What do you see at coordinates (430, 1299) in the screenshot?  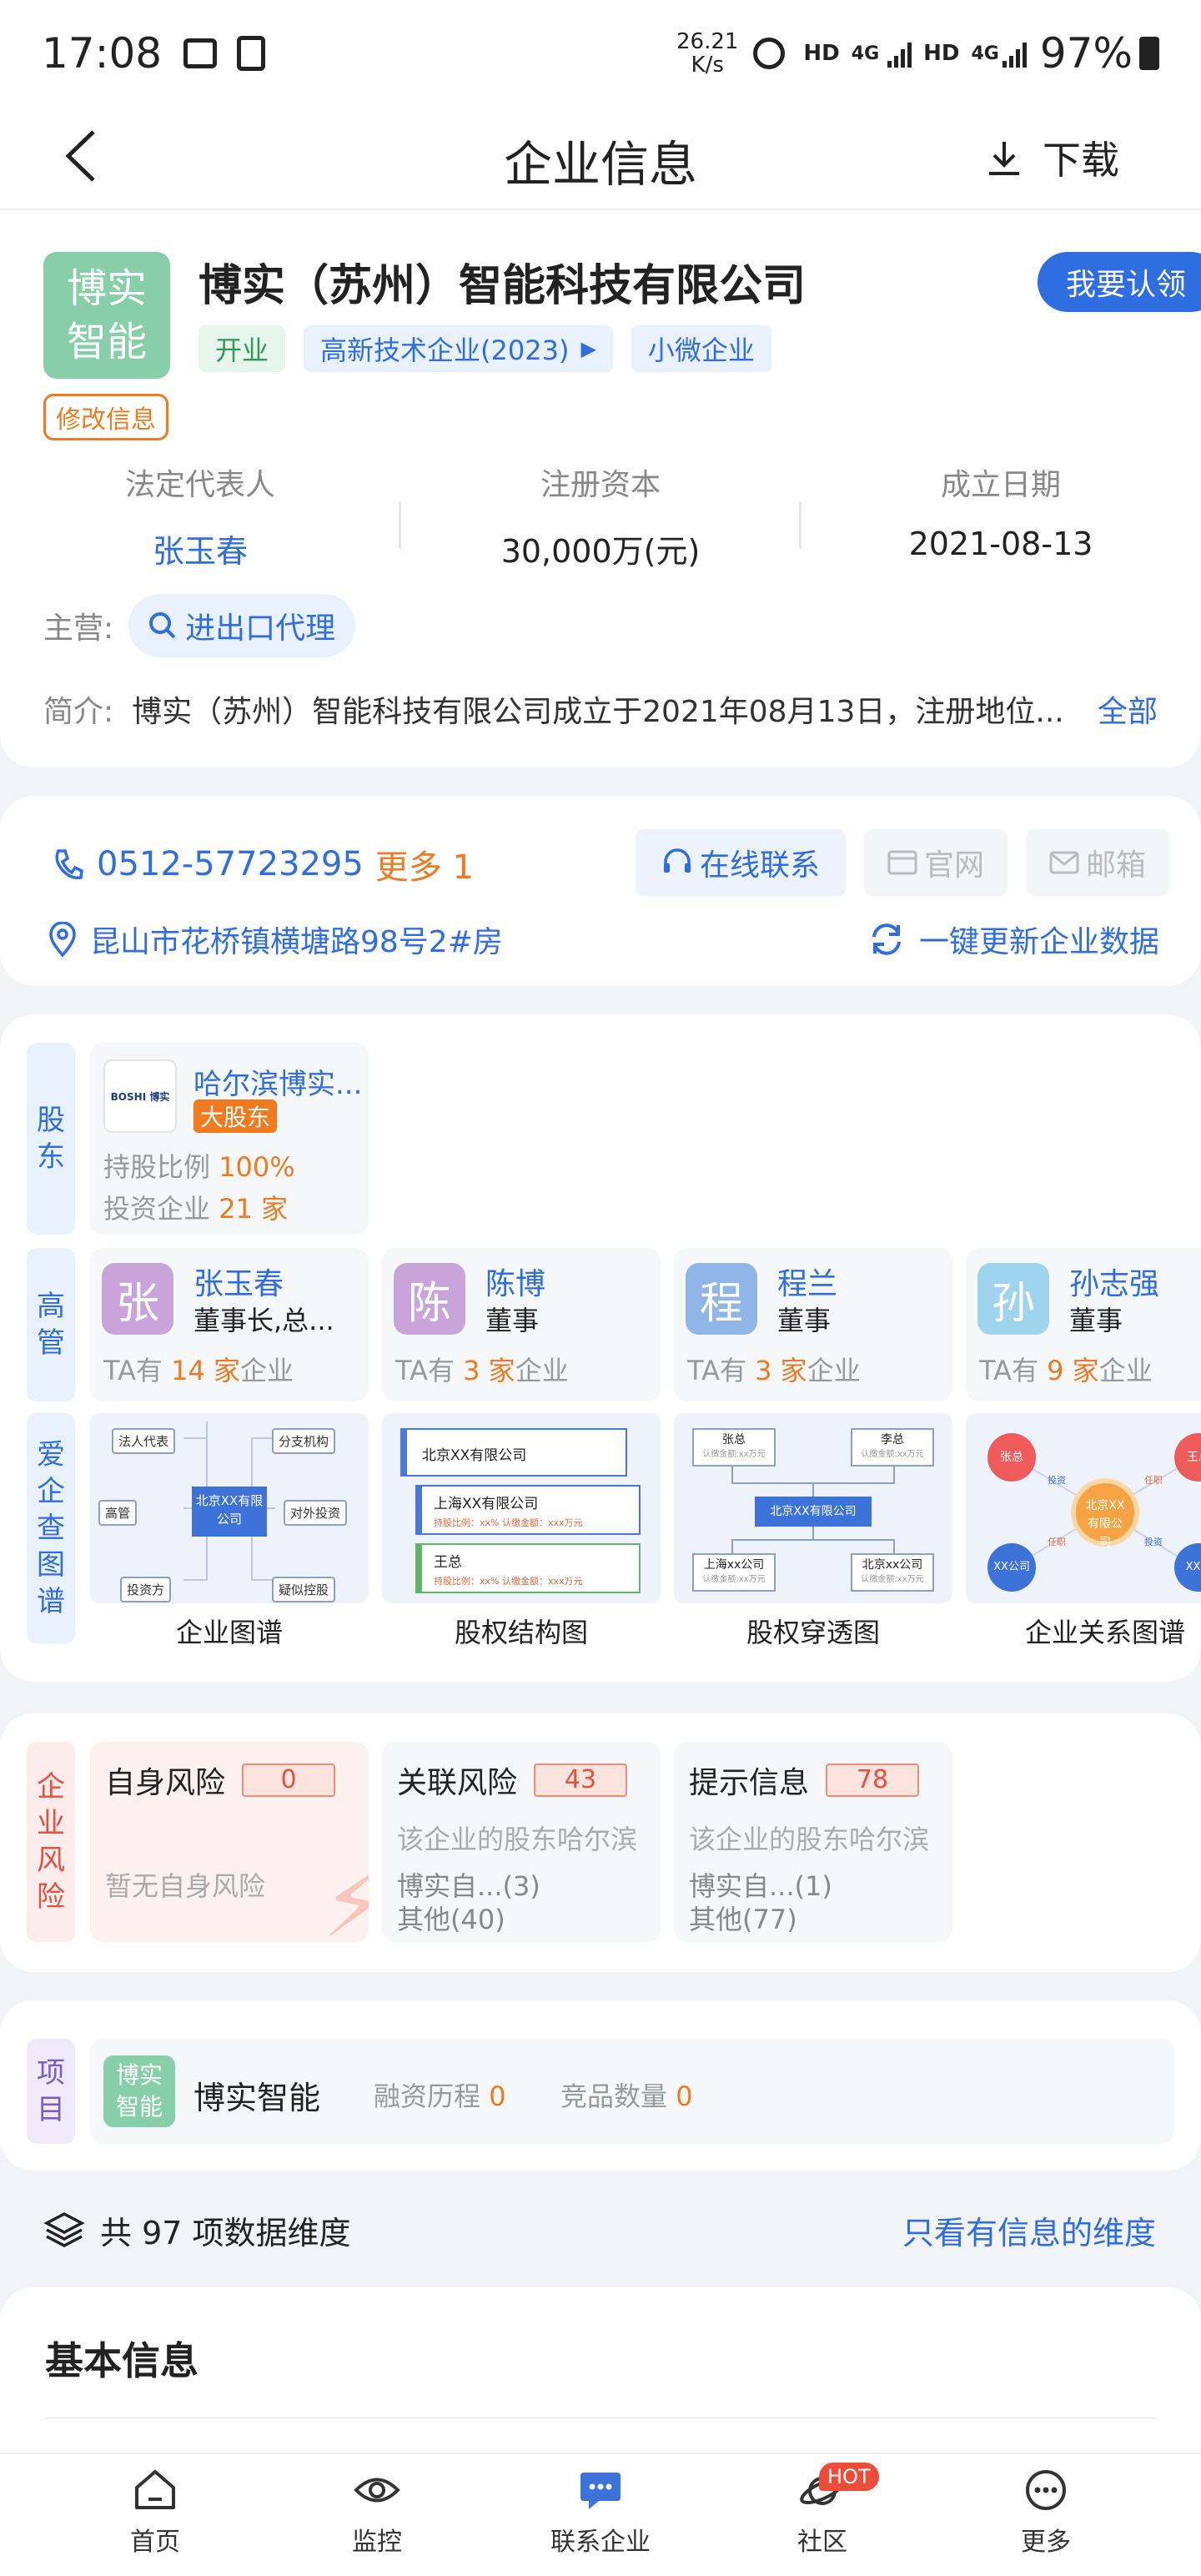 I see `avatar: 陈` at bounding box center [430, 1299].